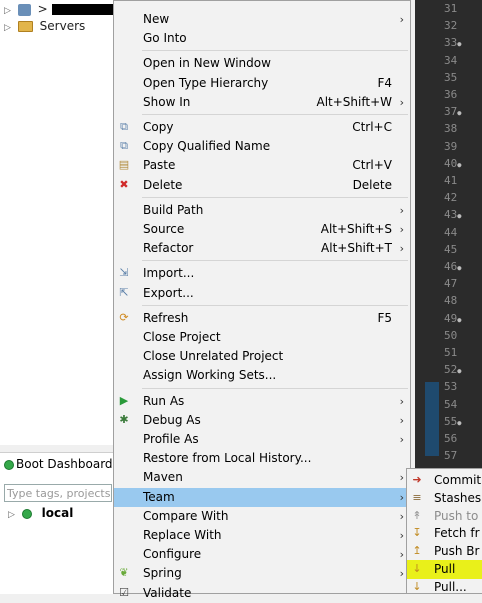 The image size is (482, 603). I want to click on menu-item-shortcut: Delete, so click(372, 184).